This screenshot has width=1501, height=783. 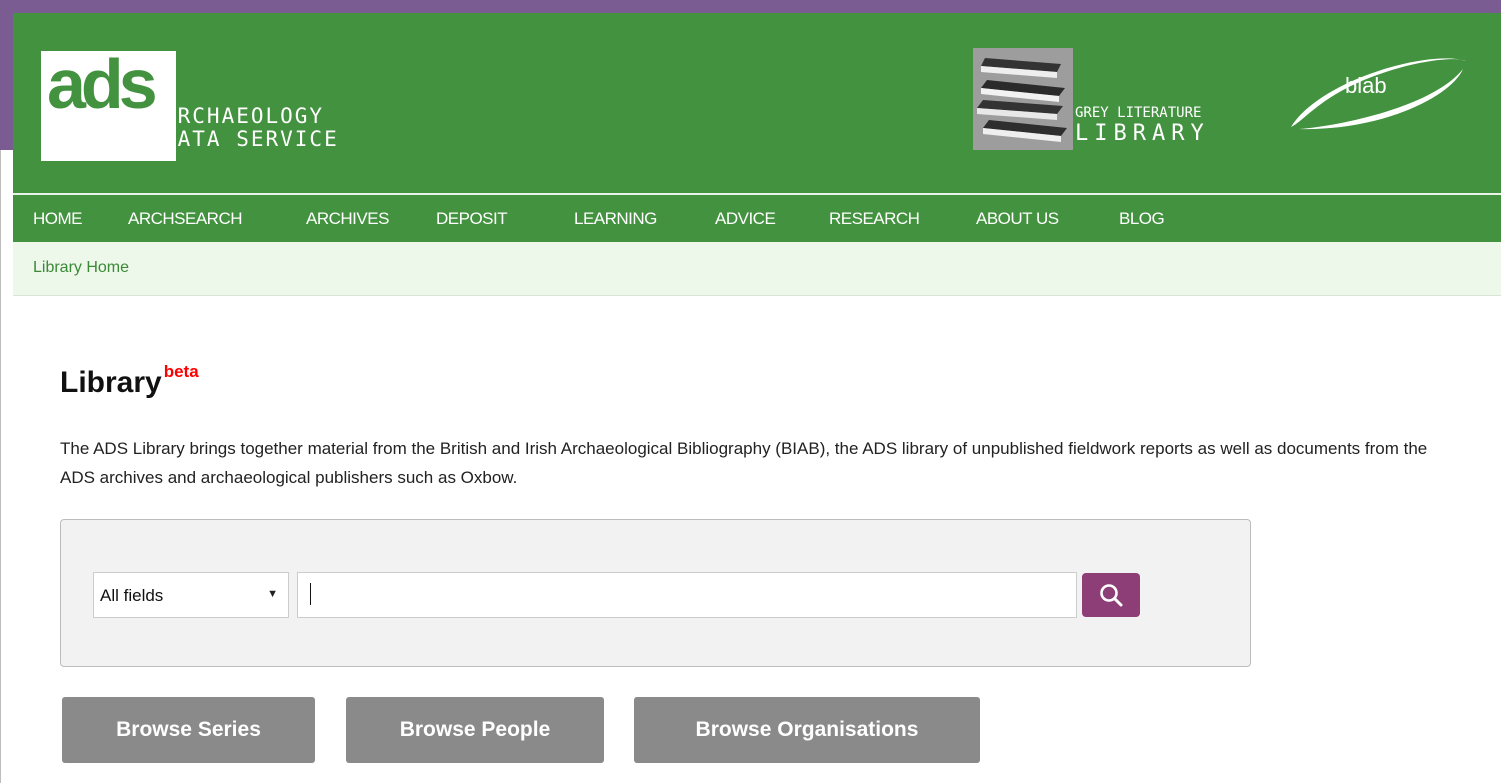 I want to click on ads-name: ARCHAEOLOGY DATA SERVICE, so click(x=251, y=128).